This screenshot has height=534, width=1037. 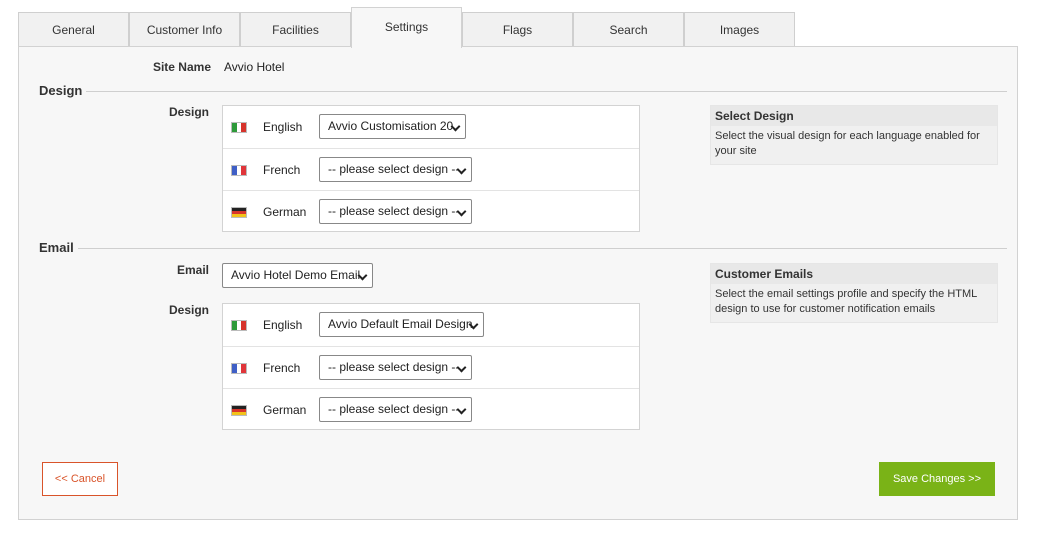 What do you see at coordinates (395, 409) in the screenshot?
I see `email-design-select-german: -- please select design --` at bounding box center [395, 409].